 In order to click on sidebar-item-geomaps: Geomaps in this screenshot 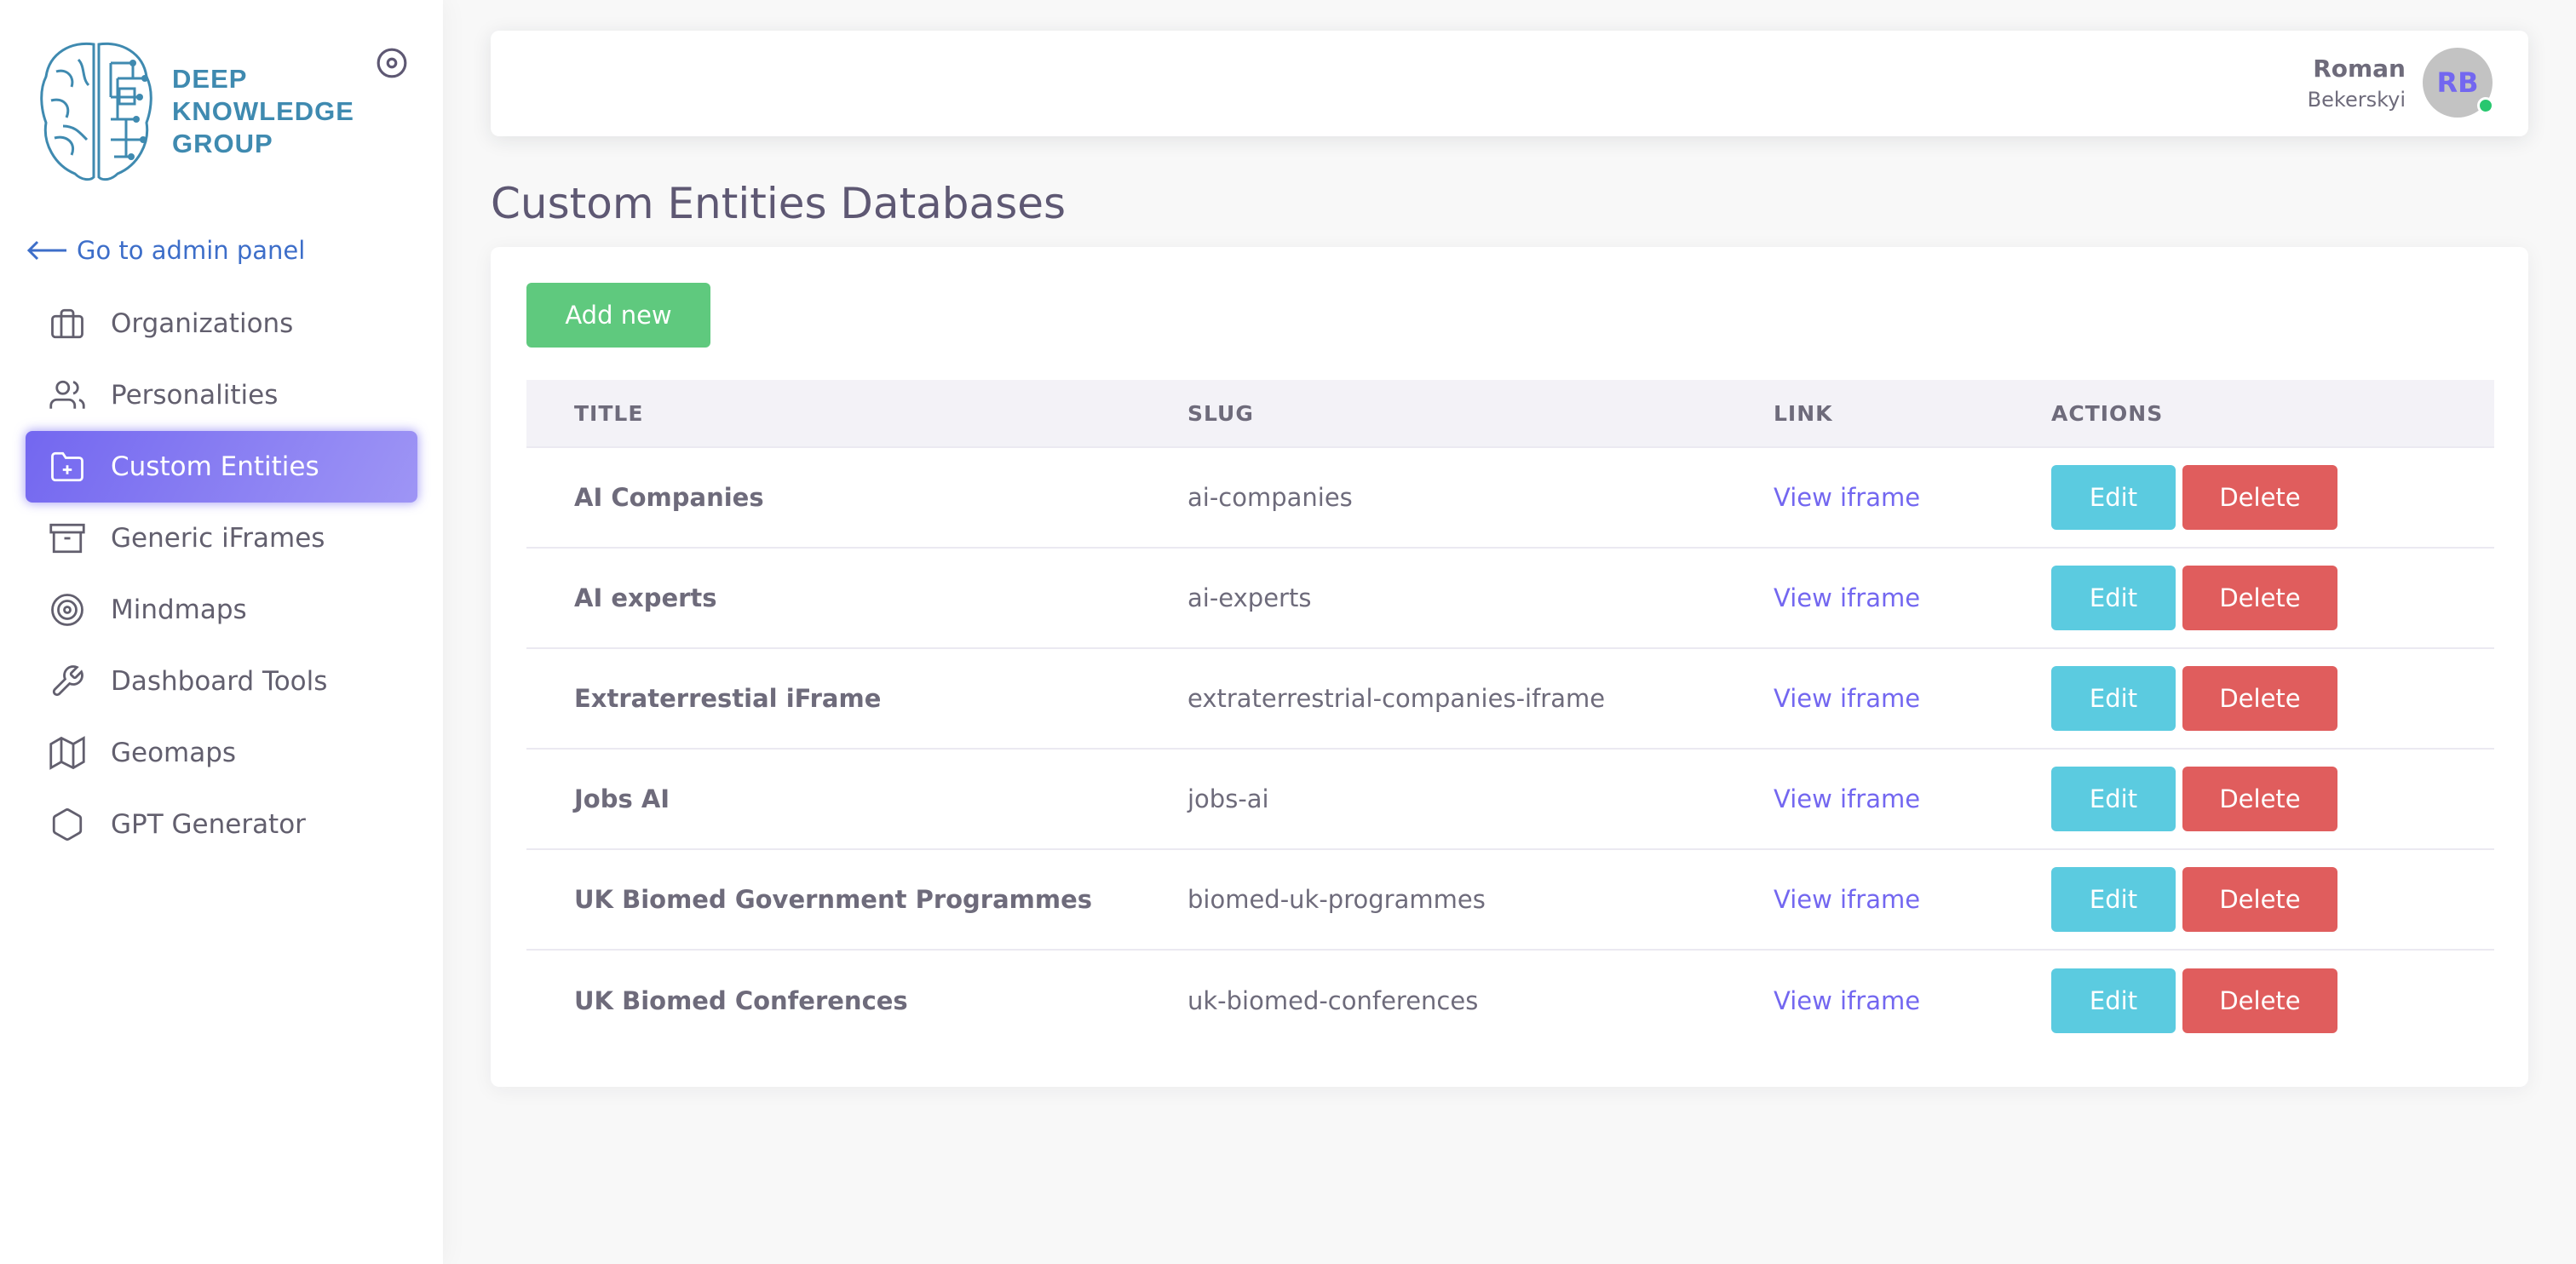, I will do `click(222, 753)`.